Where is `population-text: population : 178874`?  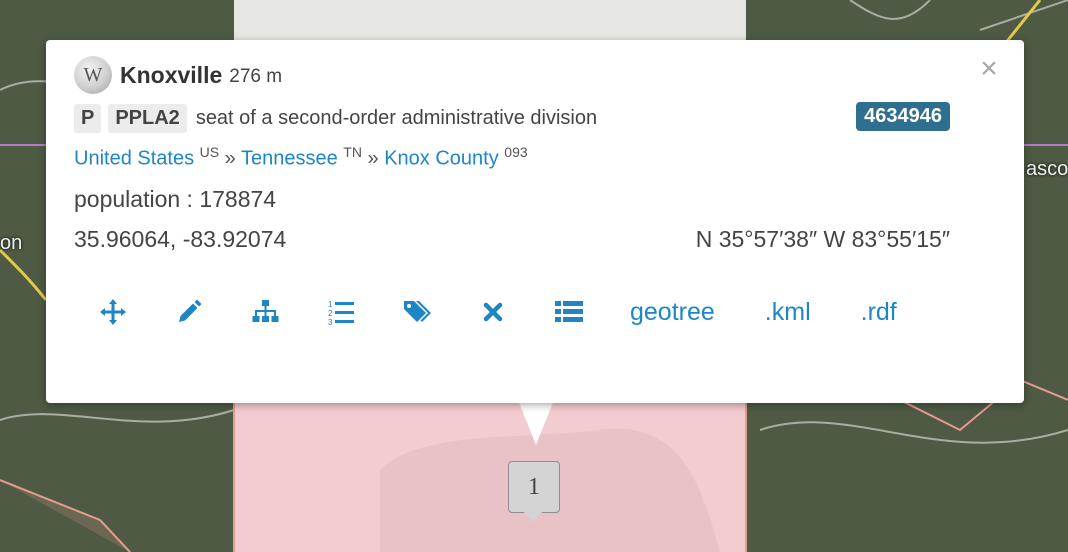 population-text: population : 178874 is located at coordinates (175, 199).